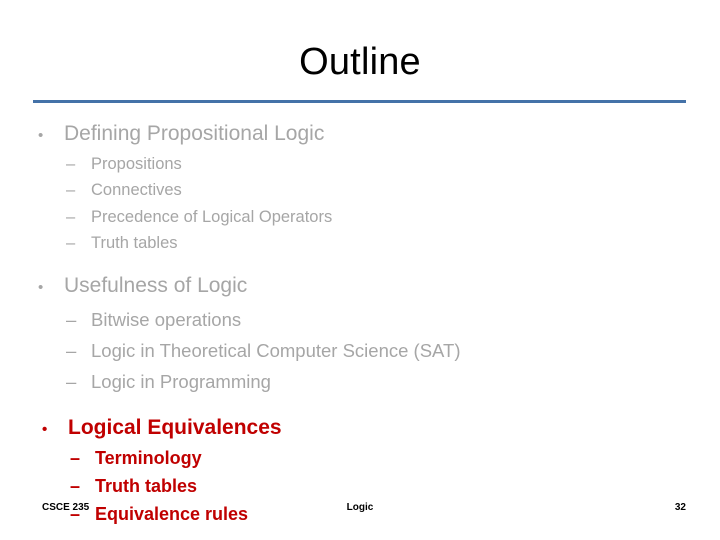 This screenshot has height=540, width=720. Describe the element at coordinates (166, 319) in the screenshot. I see `list-item-label: Bitwise operations` at that location.